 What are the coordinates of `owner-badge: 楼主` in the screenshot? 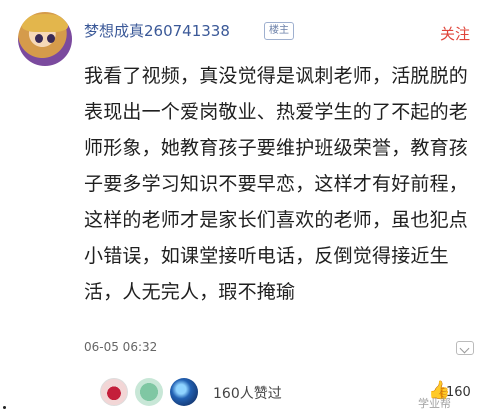 It's located at (279, 31).